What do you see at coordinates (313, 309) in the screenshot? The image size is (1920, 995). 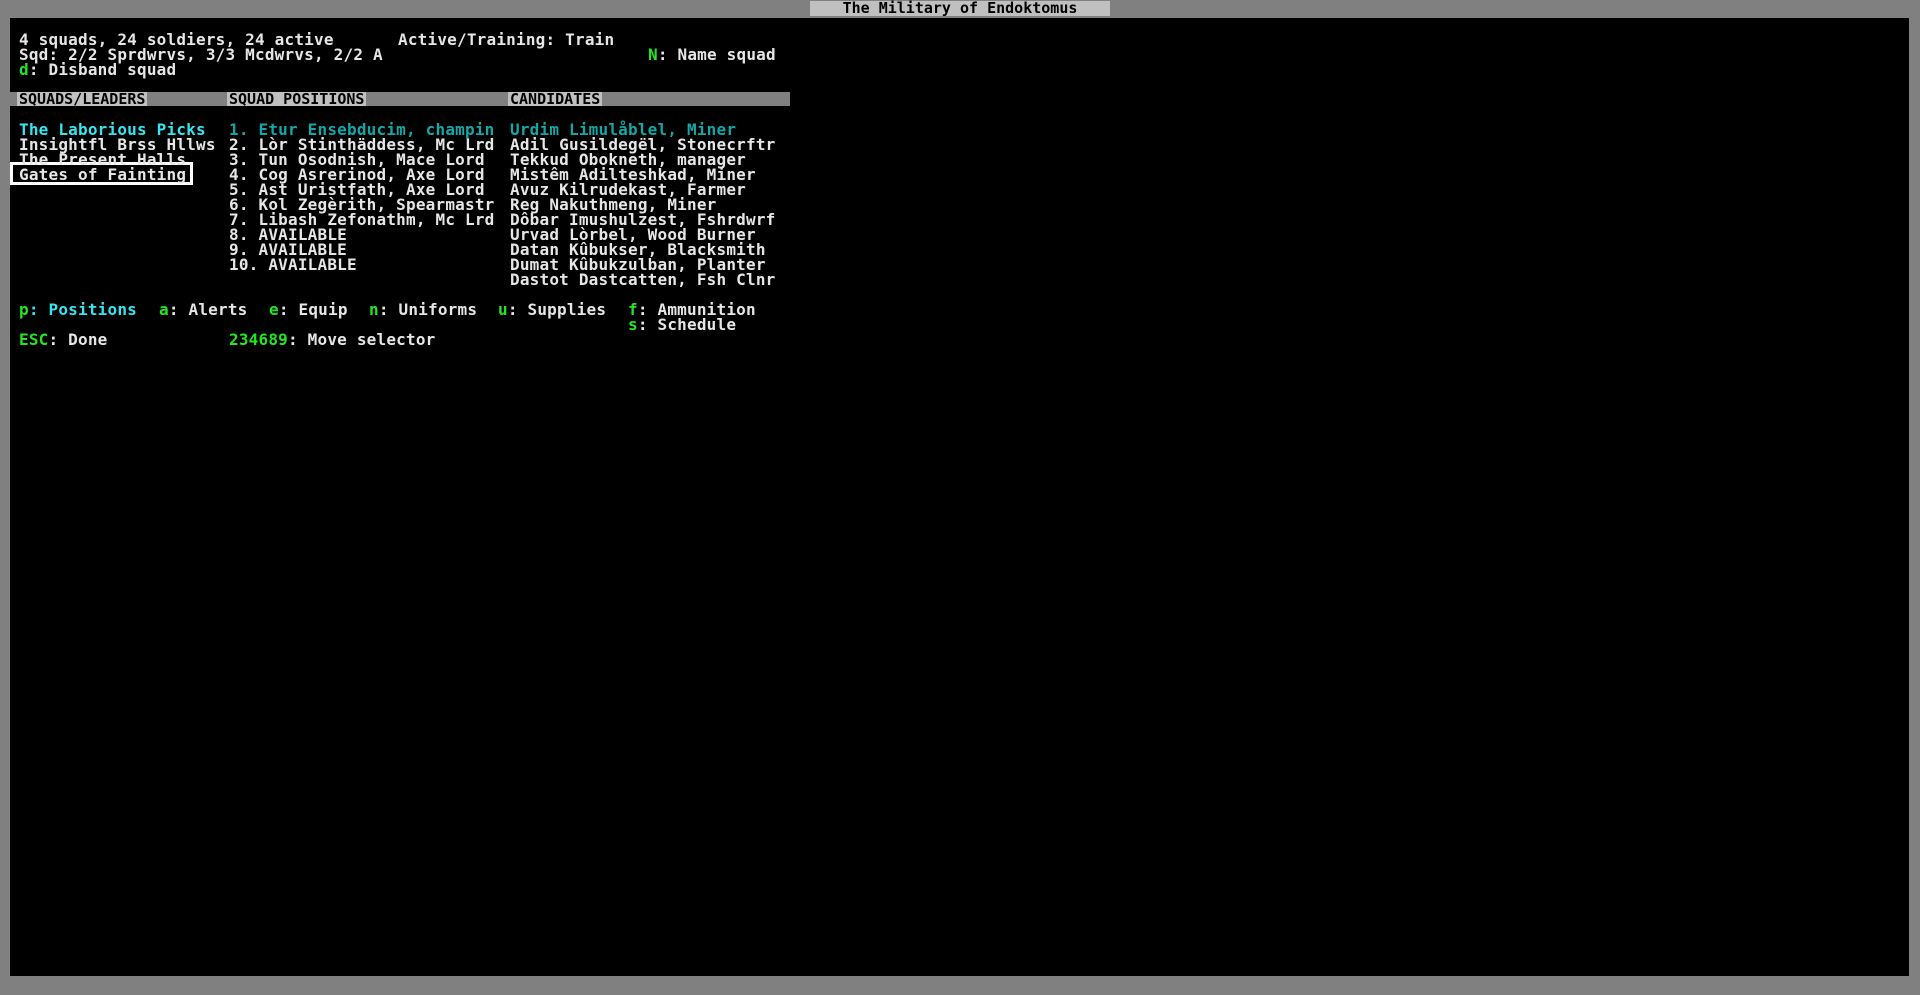 I see `command-label: : Equip` at bounding box center [313, 309].